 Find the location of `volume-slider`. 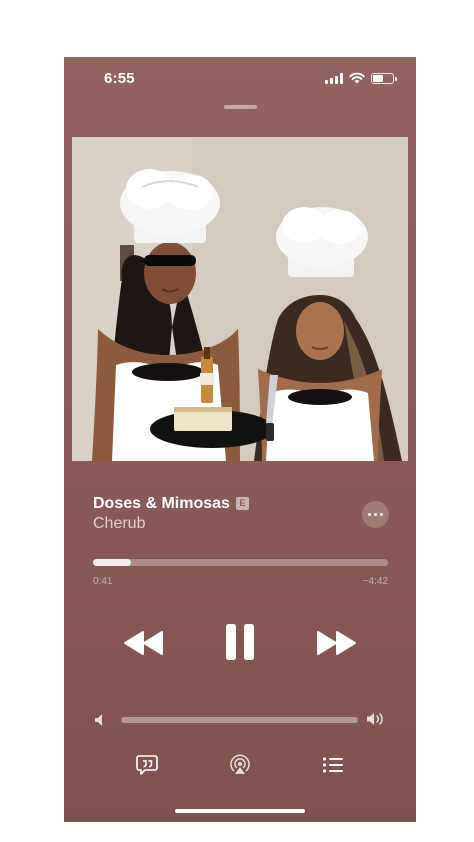

volume-slider is located at coordinates (239, 720).